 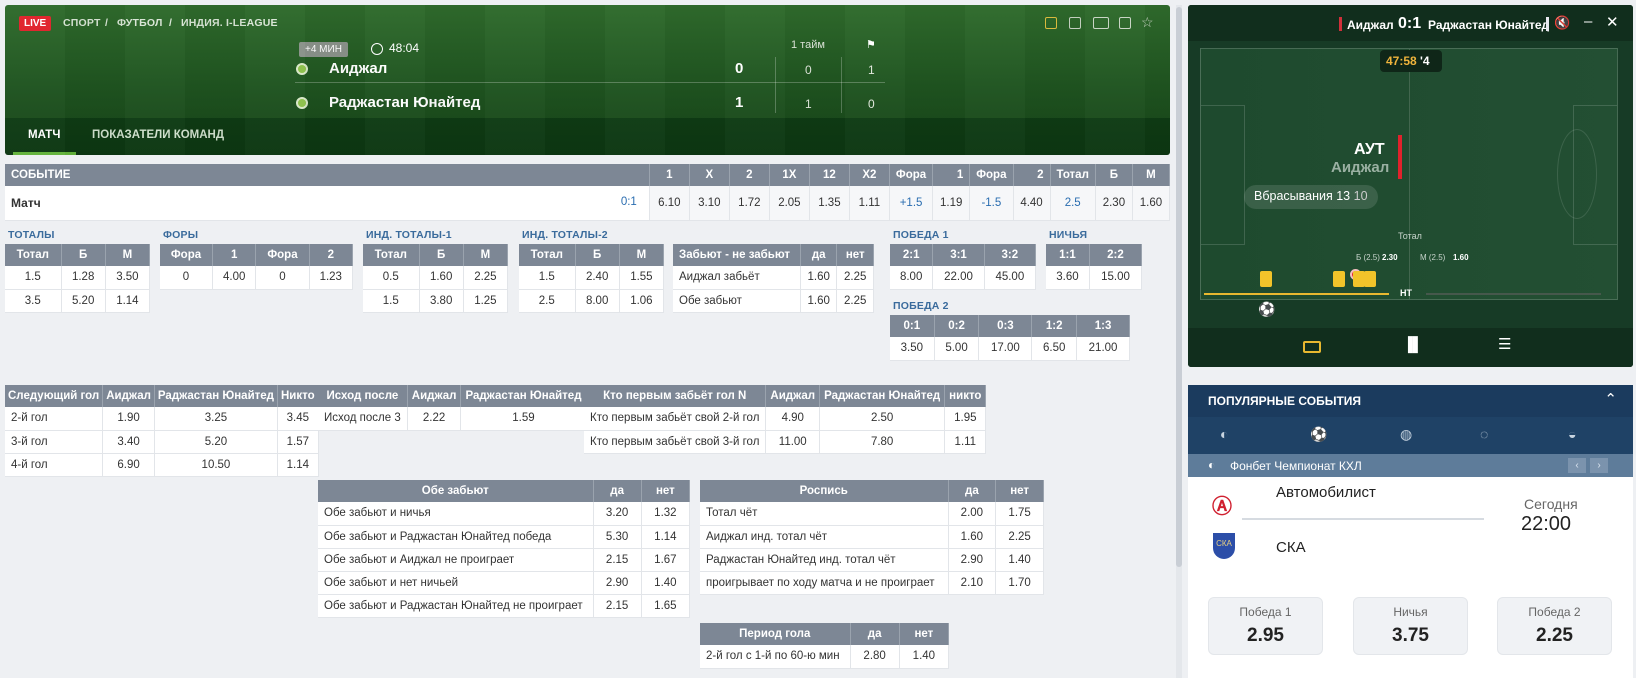 I want to click on odd-cell: 15.00, so click(x=1116, y=278).